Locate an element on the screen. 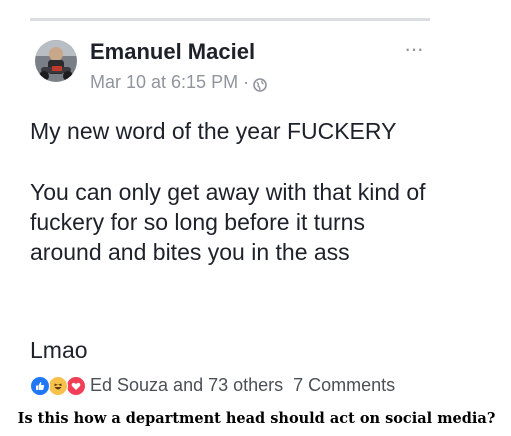  post-paragraph: My new word of the year FUCKERY is located at coordinates (213, 131).